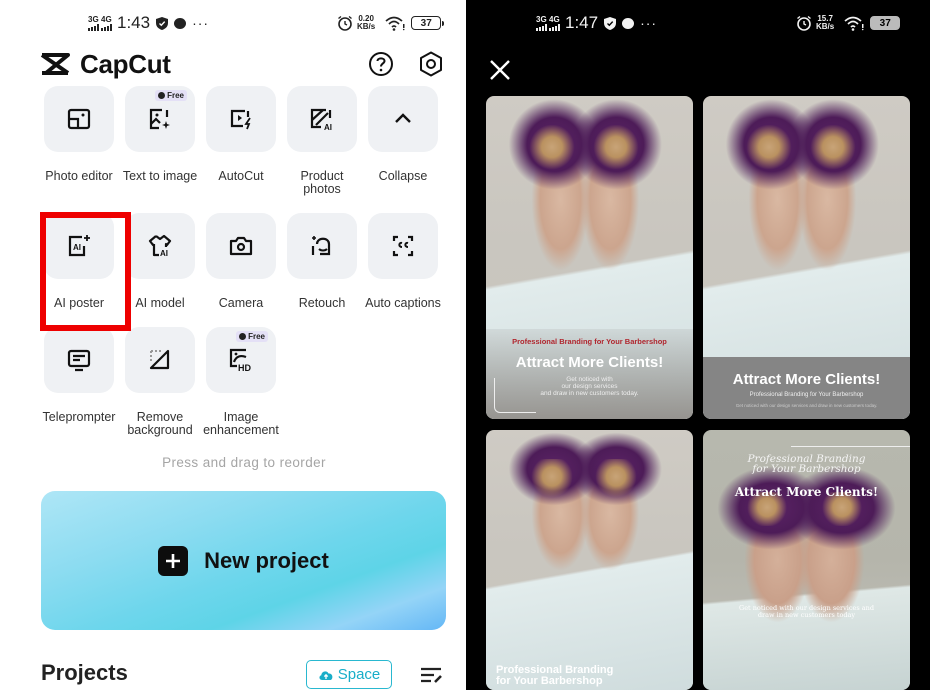 The image size is (939, 690). Describe the element at coordinates (241, 176) in the screenshot. I see `tool-label: AutoCut` at that location.